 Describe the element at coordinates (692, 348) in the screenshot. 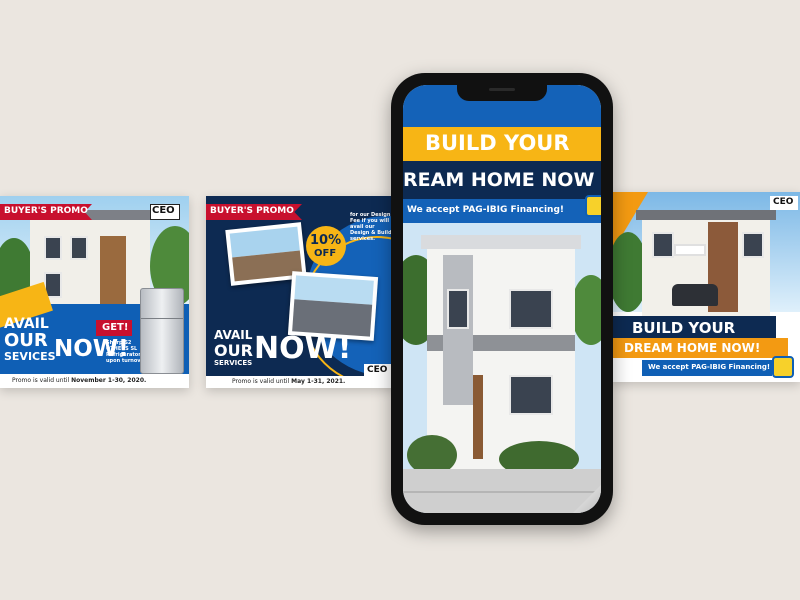

I see `card3-headline-2: DREAM HOME NOW!` at that location.